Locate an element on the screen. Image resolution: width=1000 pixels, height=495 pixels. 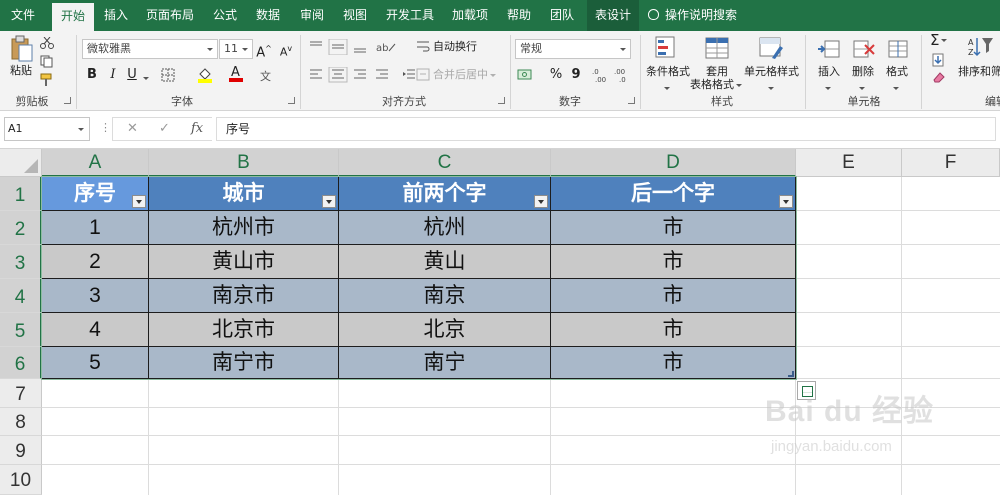
tab-data: 数据 is located at coordinates (268, 15).